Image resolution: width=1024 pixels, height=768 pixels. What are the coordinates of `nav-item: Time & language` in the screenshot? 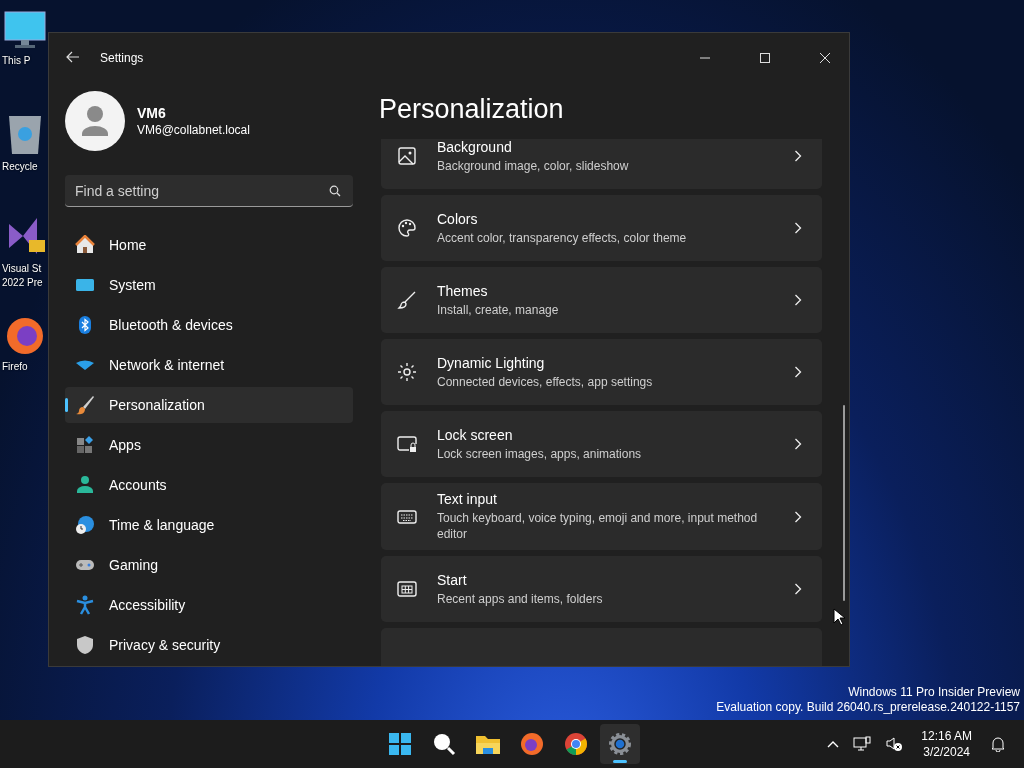 It's located at (209, 525).